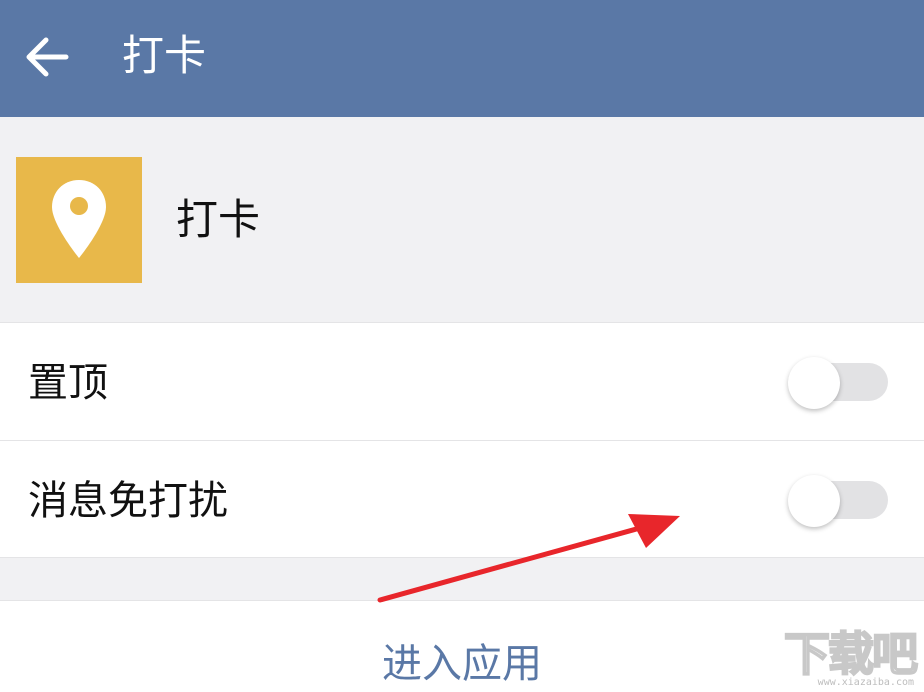 This screenshot has height=692, width=924. Describe the element at coordinates (68, 383) in the screenshot. I see `setting-label: 置顶` at that location.